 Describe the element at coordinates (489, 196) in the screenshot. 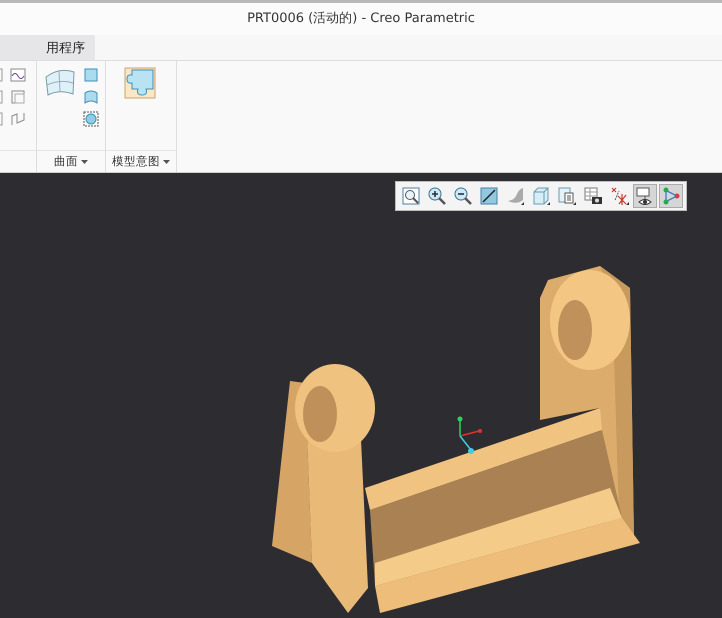

I see `square-pencil-icon` at that location.